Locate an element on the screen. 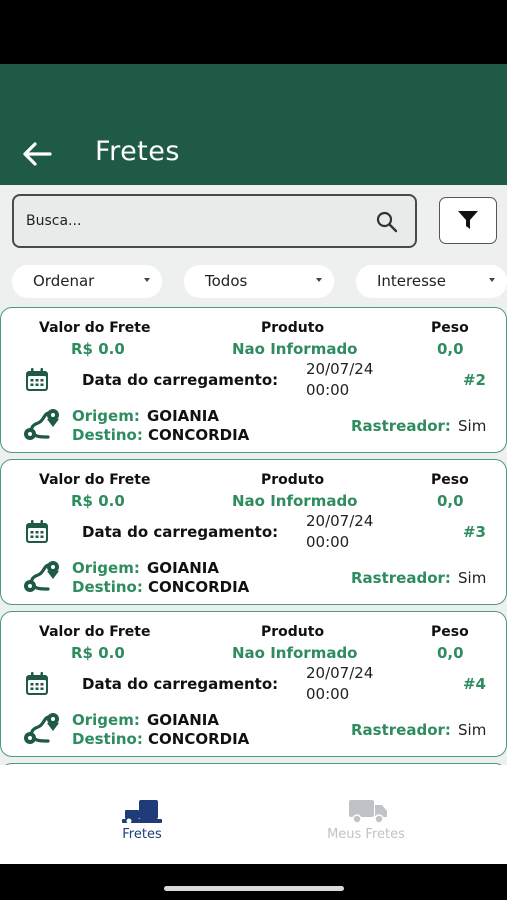 The height and width of the screenshot is (900, 507). back-button is located at coordinates (37, 154).